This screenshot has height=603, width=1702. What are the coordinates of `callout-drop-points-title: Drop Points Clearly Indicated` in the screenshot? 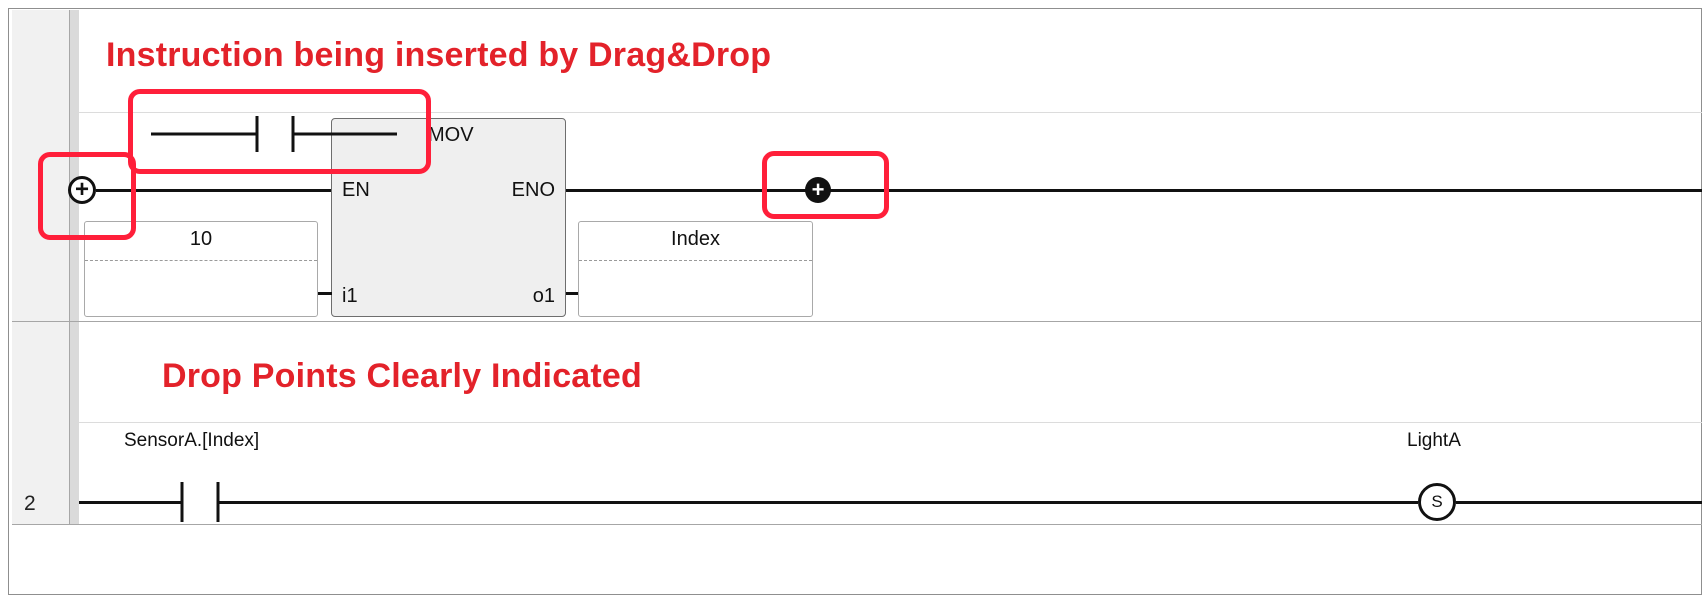 It's located at (402, 376).